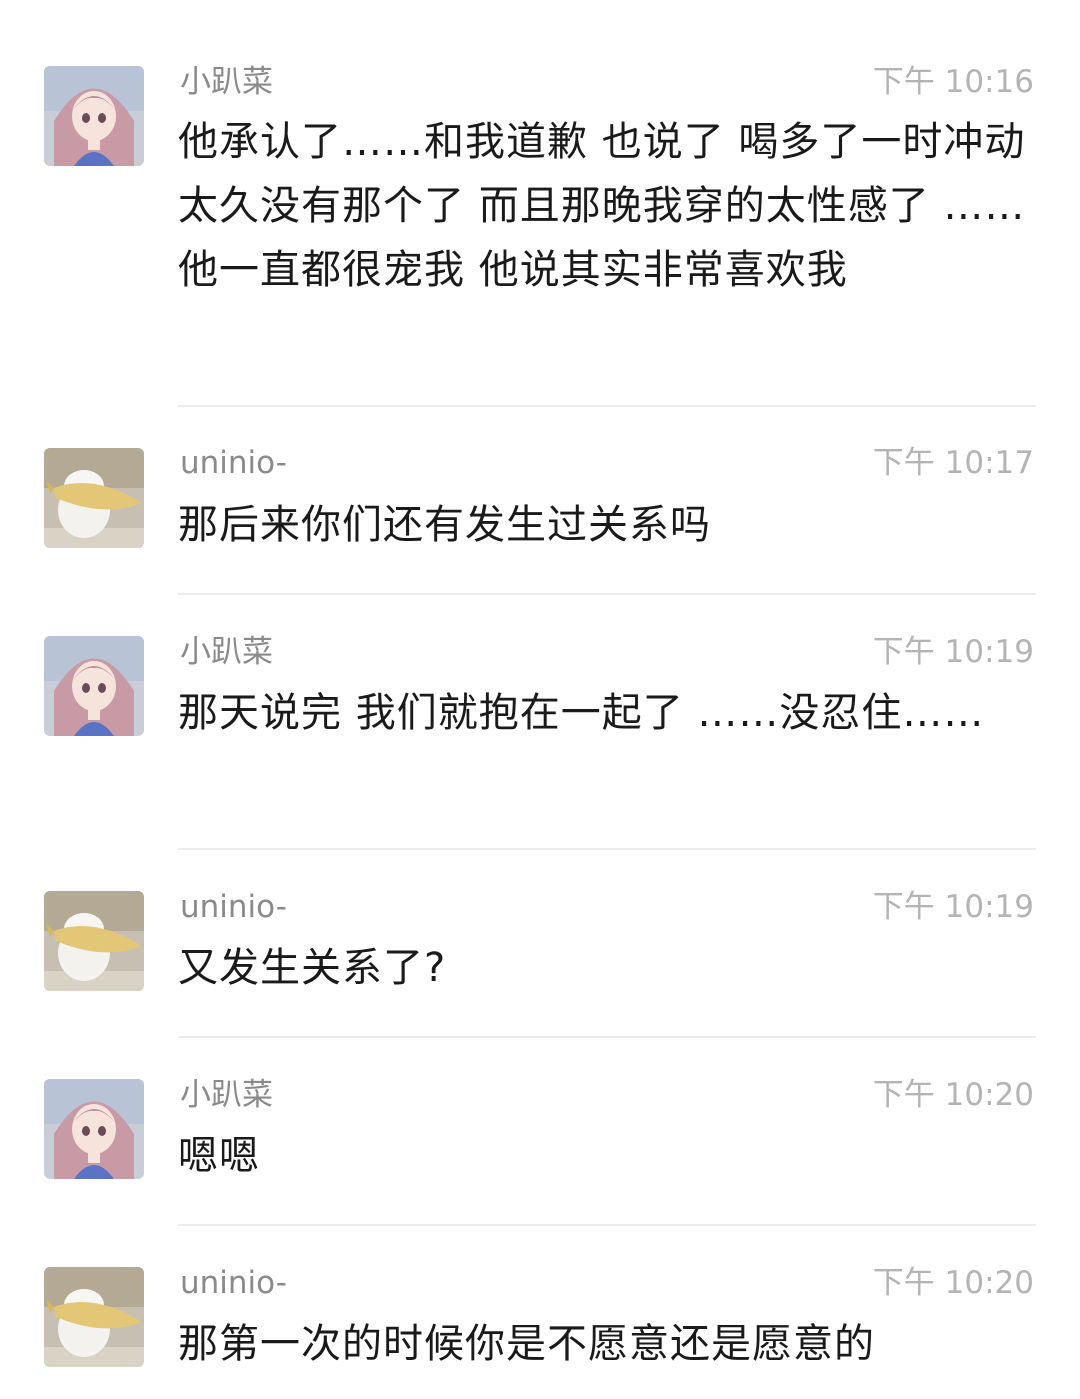 This screenshot has height=1399, width=1080. What do you see at coordinates (312, 968) in the screenshot?
I see `message-text: 又发生关系了?` at bounding box center [312, 968].